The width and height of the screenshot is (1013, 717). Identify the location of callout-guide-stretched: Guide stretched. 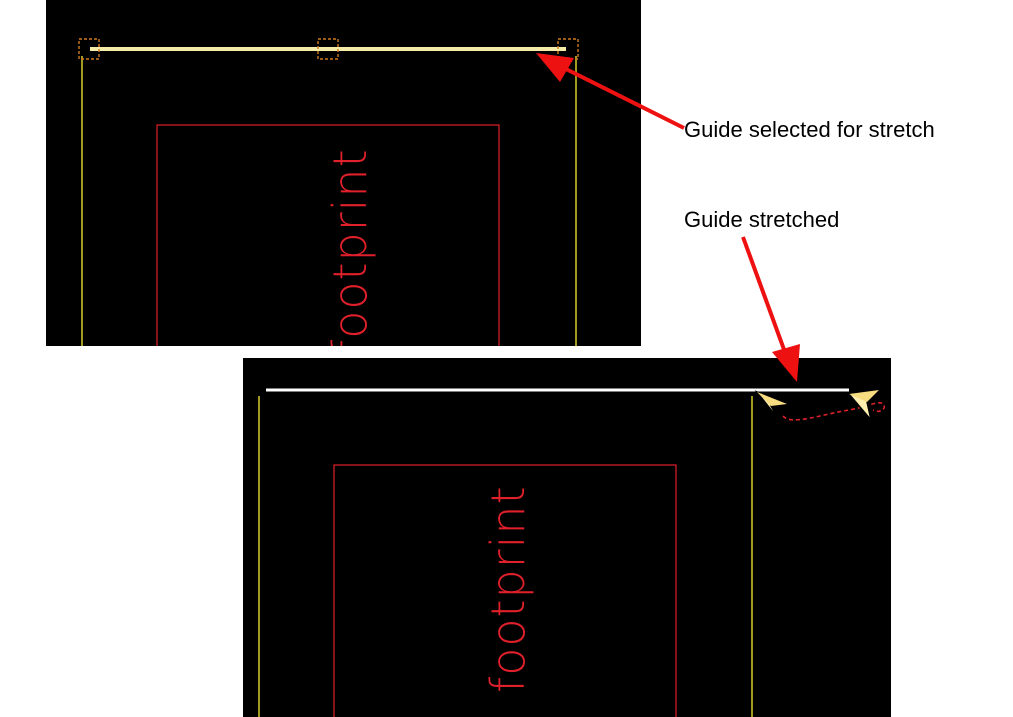
(762, 219).